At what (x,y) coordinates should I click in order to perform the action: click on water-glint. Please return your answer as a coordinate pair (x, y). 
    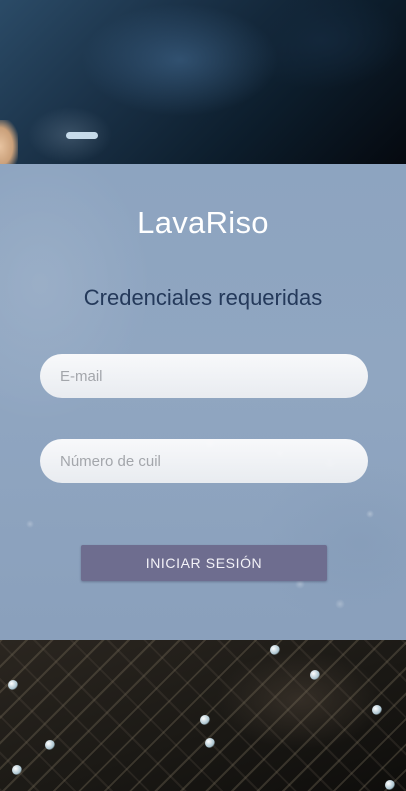
    Looking at the image, I should click on (82, 135).